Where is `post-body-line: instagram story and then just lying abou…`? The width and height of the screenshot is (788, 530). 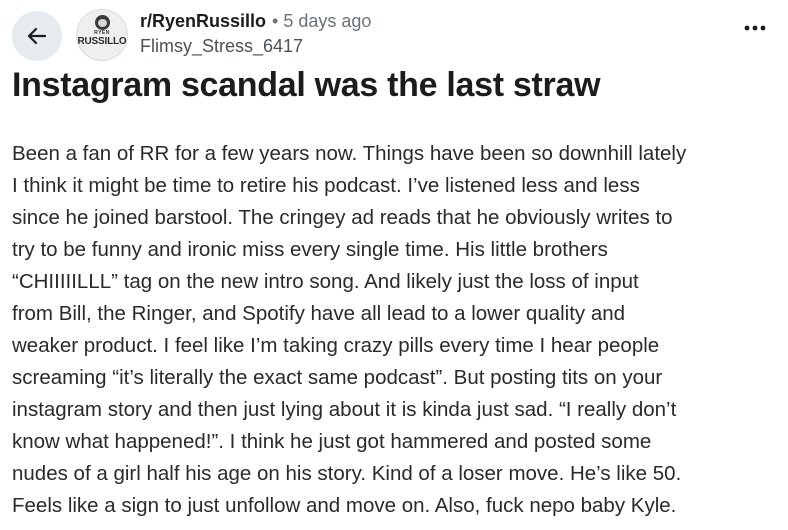 post-body-line: instagram story and then just lying abou… is located at coordinates (344, 409).